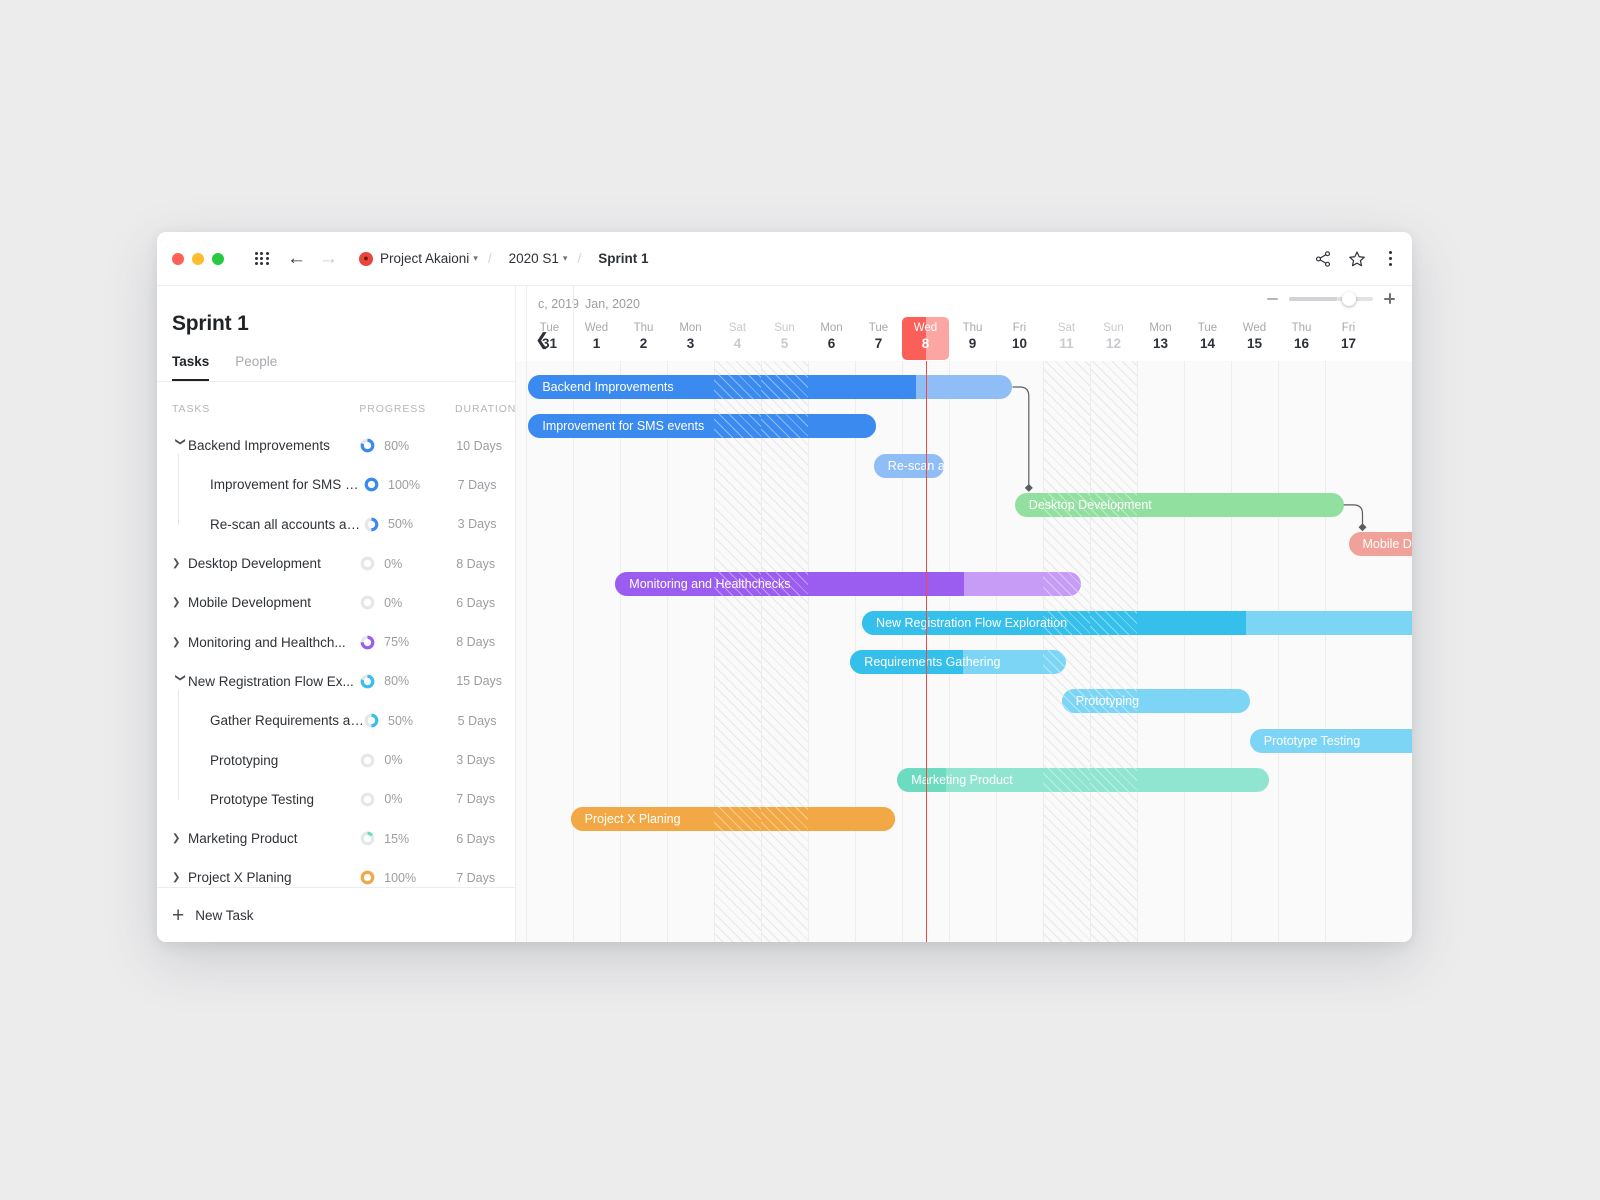  I want to click on zoom-slider-track, so click(1331, 298).